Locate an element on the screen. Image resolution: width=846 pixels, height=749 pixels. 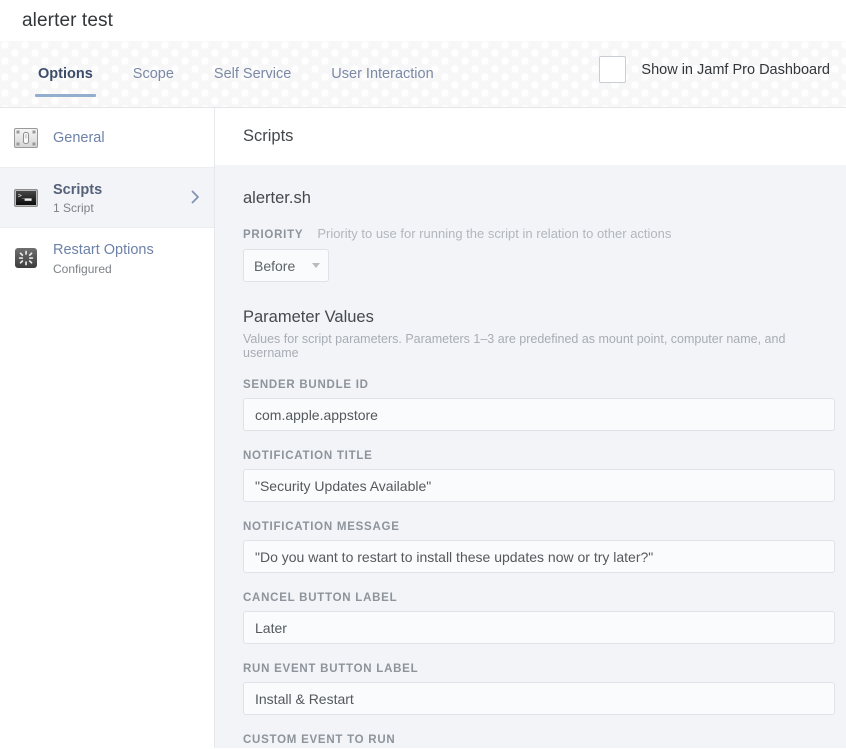
field-notification-title-label: NOTIFICATION TITLE is located at coordinates (308, 456).